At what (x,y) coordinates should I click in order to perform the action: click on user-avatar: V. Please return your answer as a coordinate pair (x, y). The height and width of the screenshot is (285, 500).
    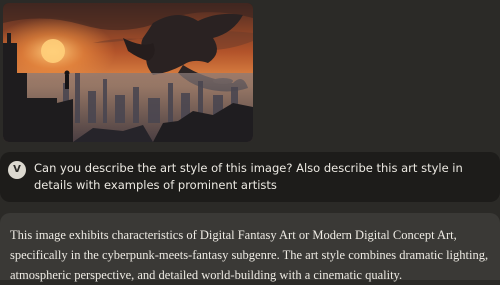
    Looking at the image, I should click on (17, 170).